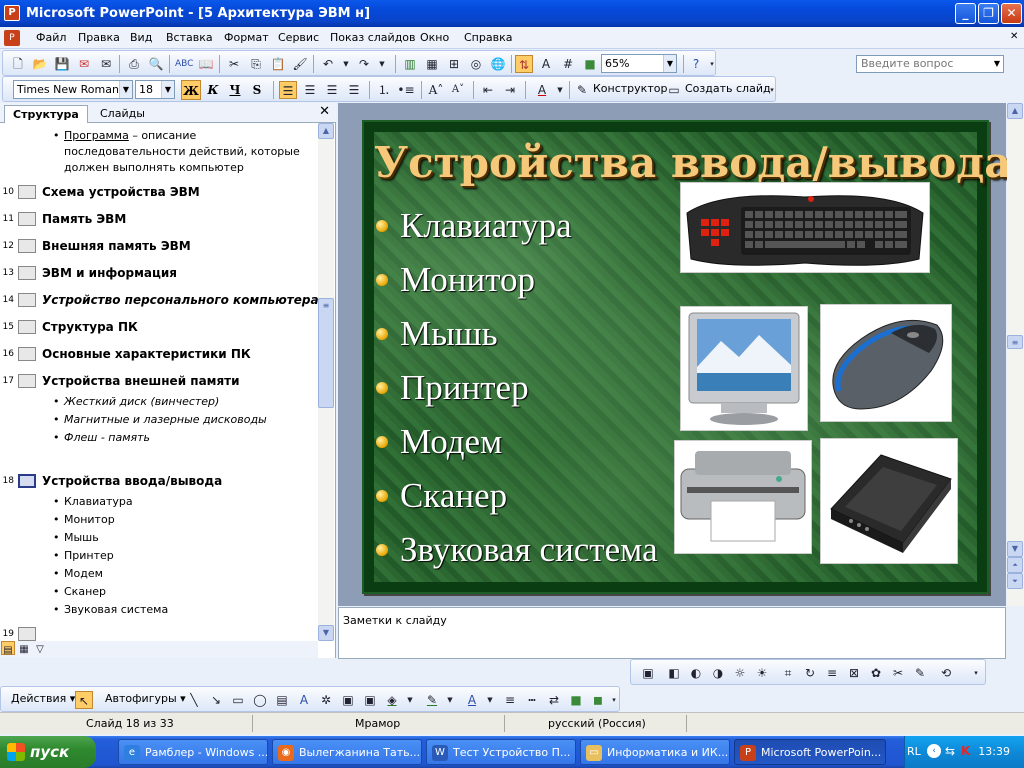 The height and width of the screenshot is (768, 1024). I want to click on select-objects-icon: ↖, so click(84, 700).